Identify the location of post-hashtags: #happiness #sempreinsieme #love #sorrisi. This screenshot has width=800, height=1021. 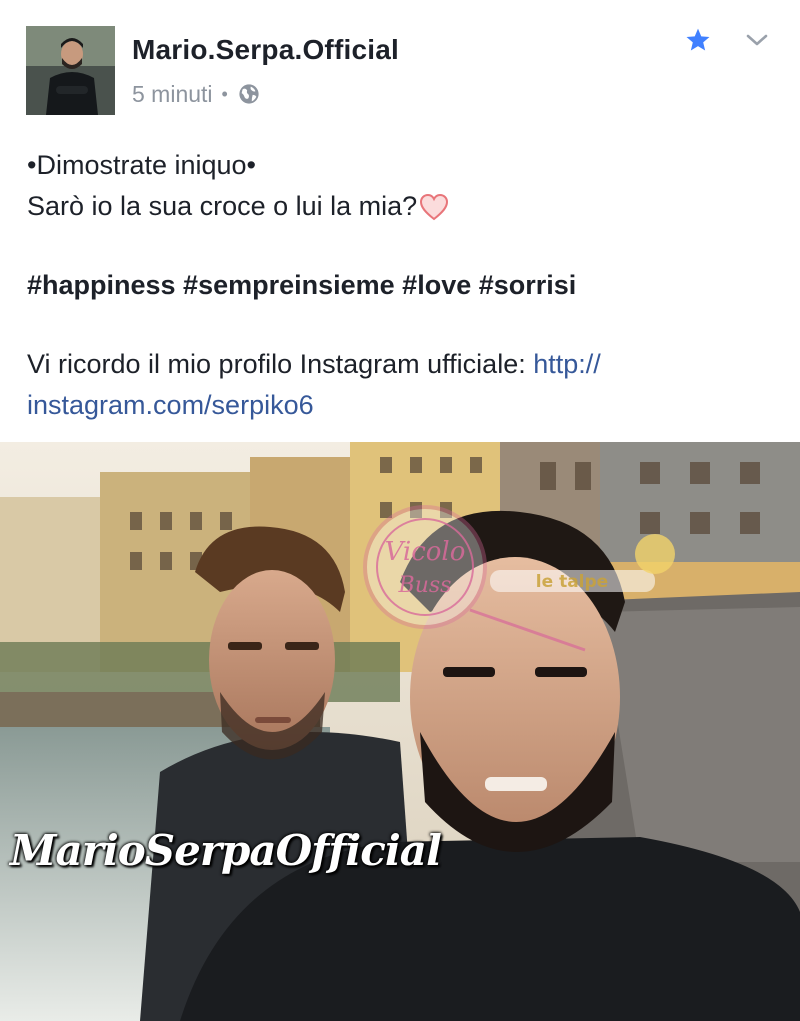
(399, 285).